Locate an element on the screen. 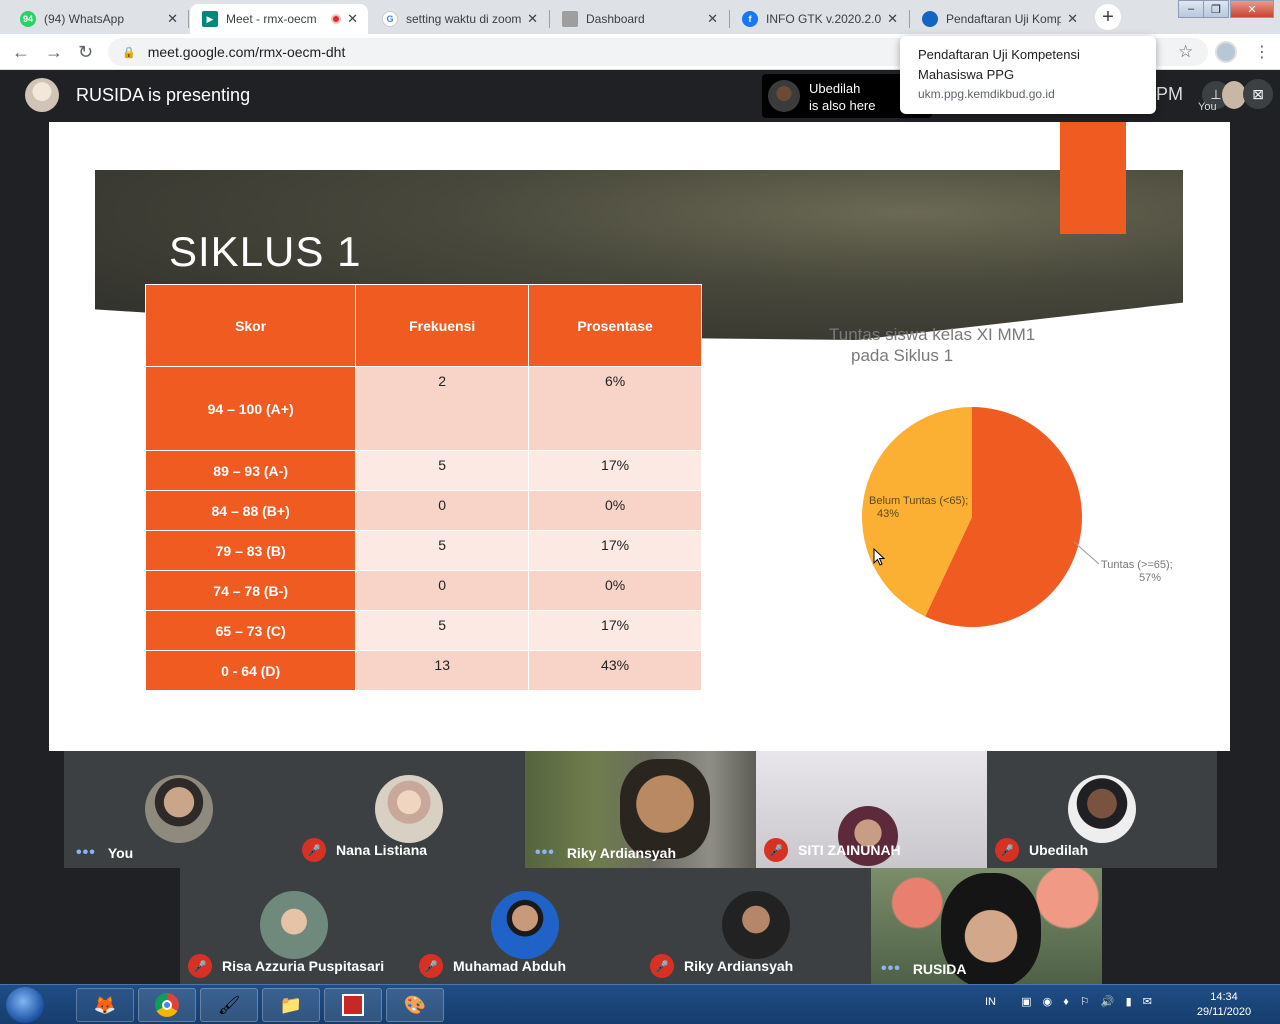 Image resolution: width=1280 pixels, height=1024 pixels. back-arrow-icon: ← is located at coordinates (21, 52).